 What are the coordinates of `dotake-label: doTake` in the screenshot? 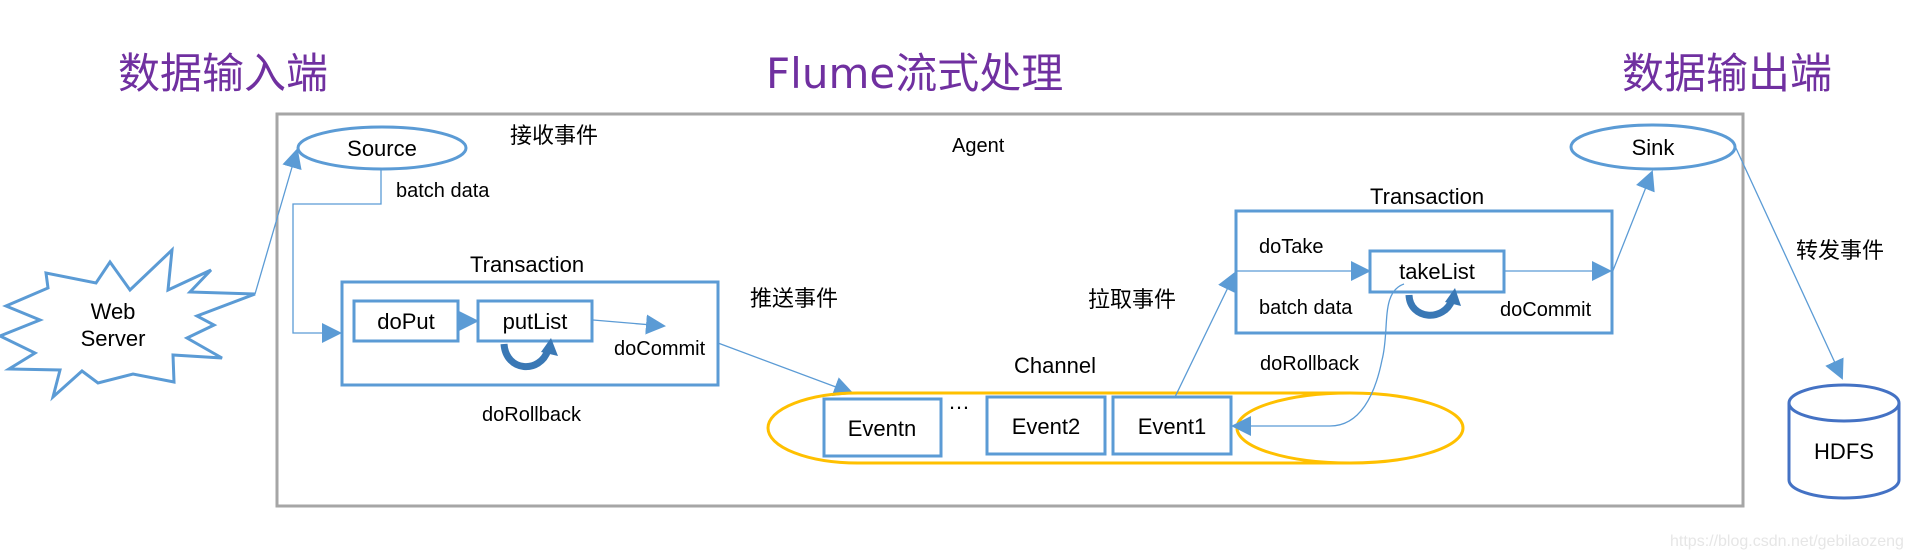 It's located at (1291, 247).